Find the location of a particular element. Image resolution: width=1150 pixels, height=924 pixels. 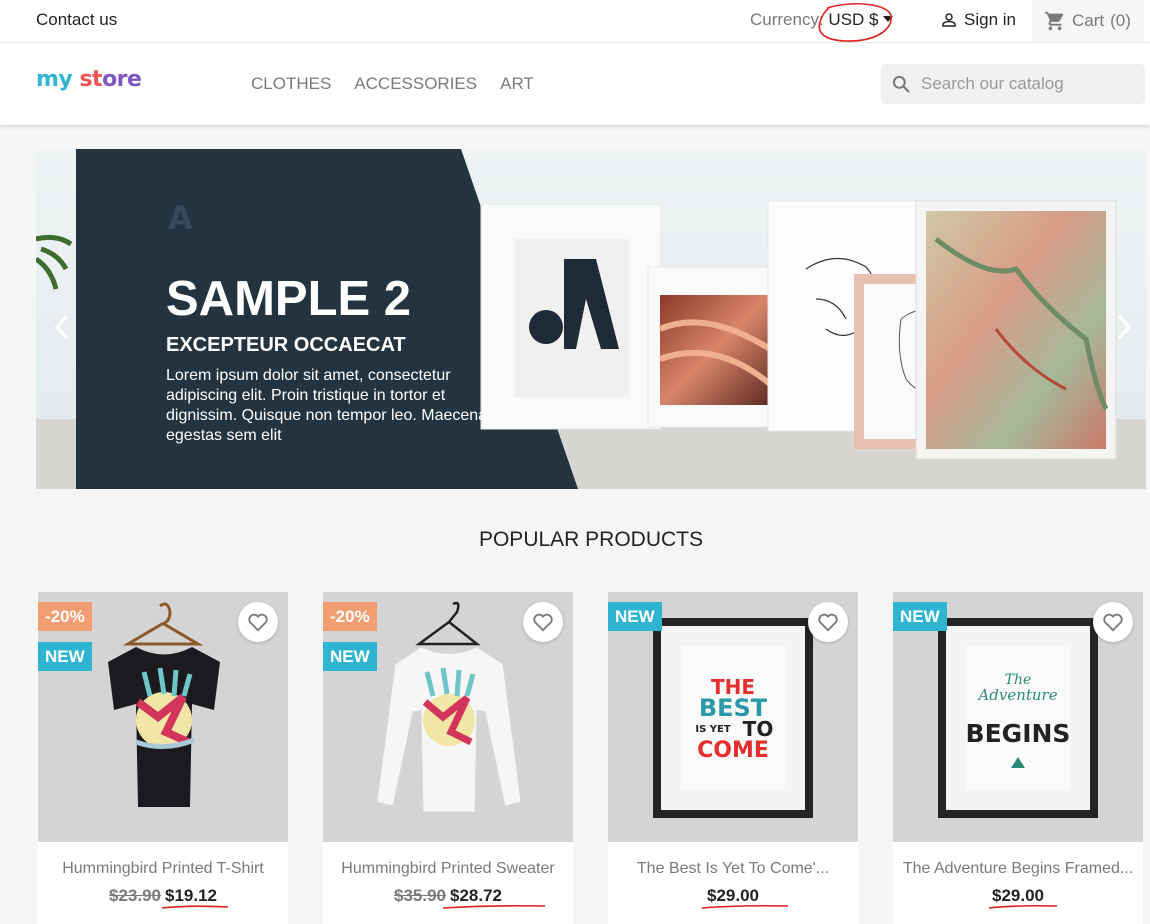

product-name: Hummingbird Printed T-Shirt is located at coordinates (163, 869).